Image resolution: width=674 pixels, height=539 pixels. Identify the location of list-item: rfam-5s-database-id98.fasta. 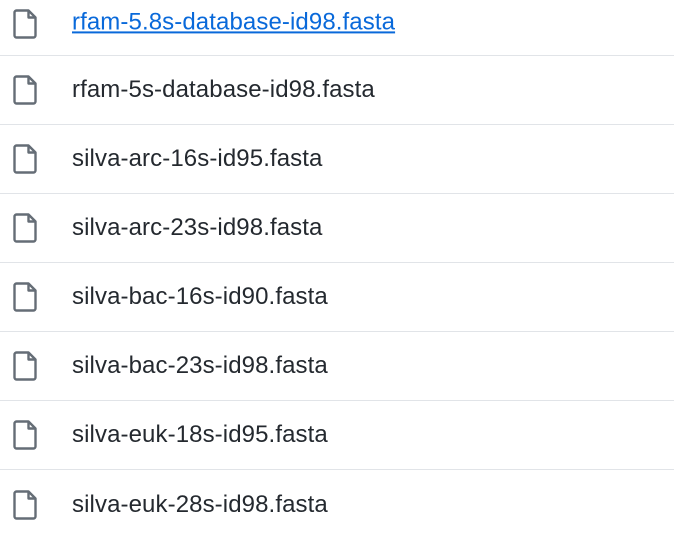
(337, 90).